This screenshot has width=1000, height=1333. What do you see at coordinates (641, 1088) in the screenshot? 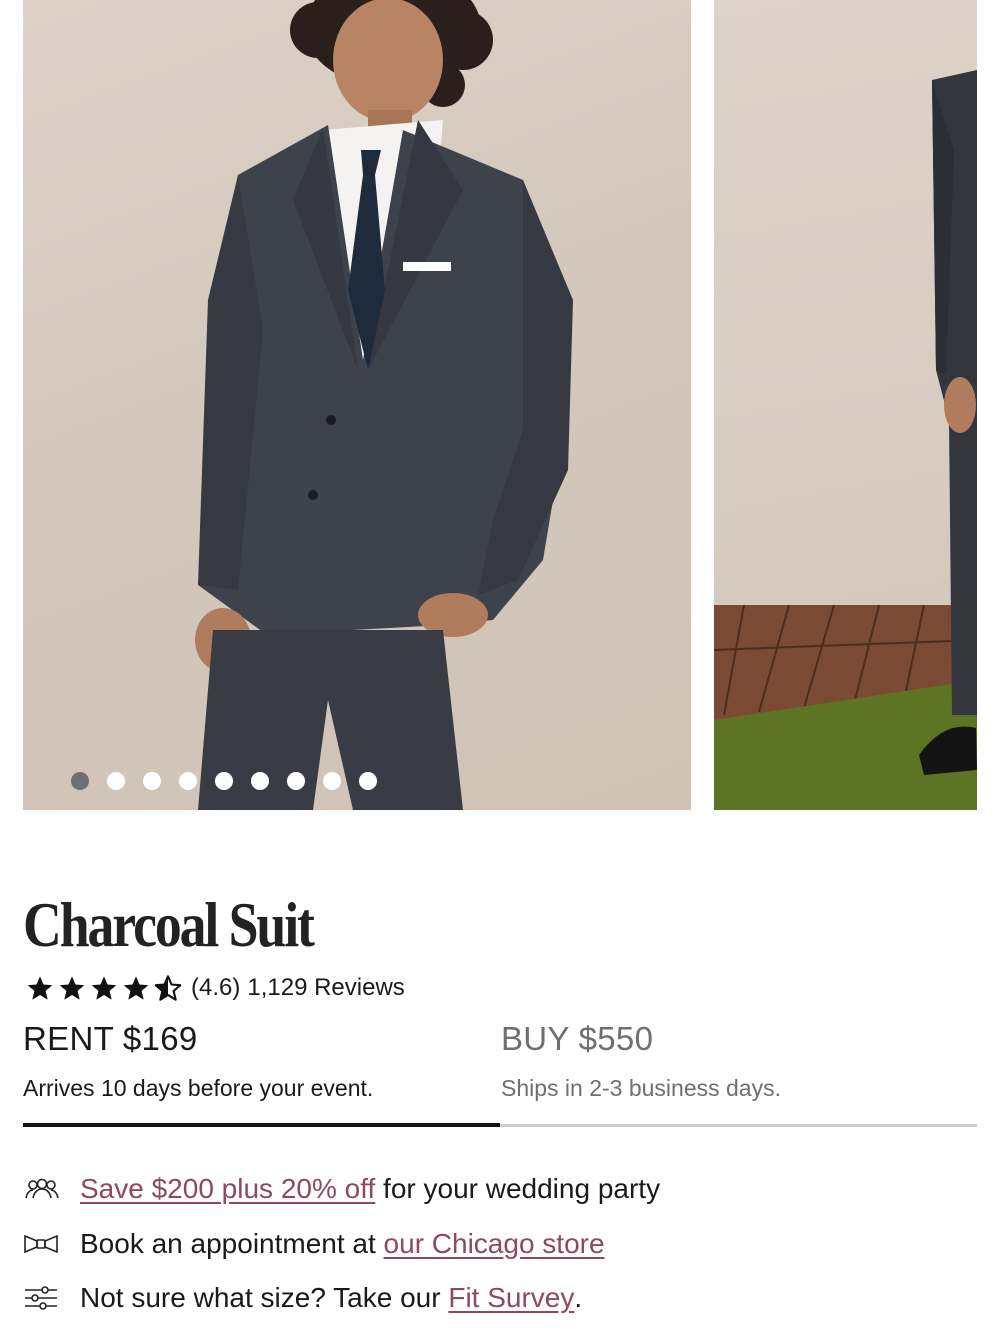
I see `buy-shipping-note: Ships in 2-3 business days.` at bounding box center [641, 1088].